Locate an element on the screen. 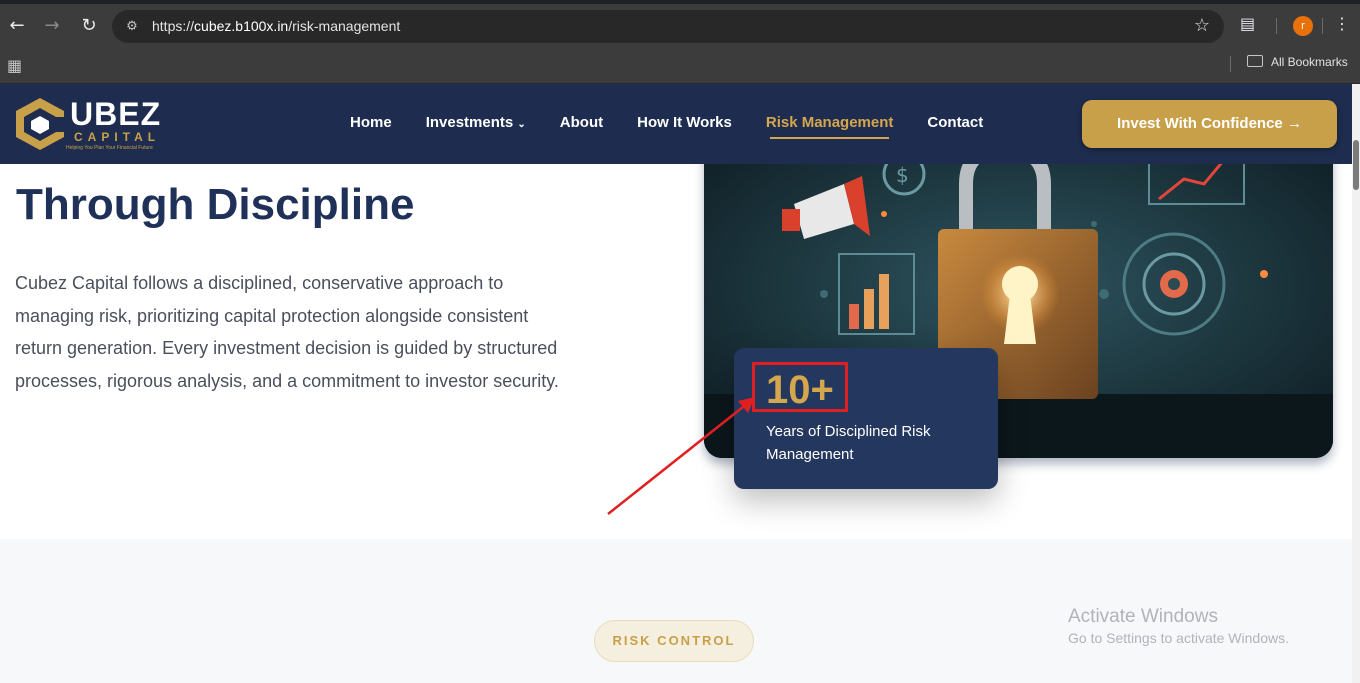 This screenshot has height=683, width=1360. nav-about: About is located at coordinates (581, 122).